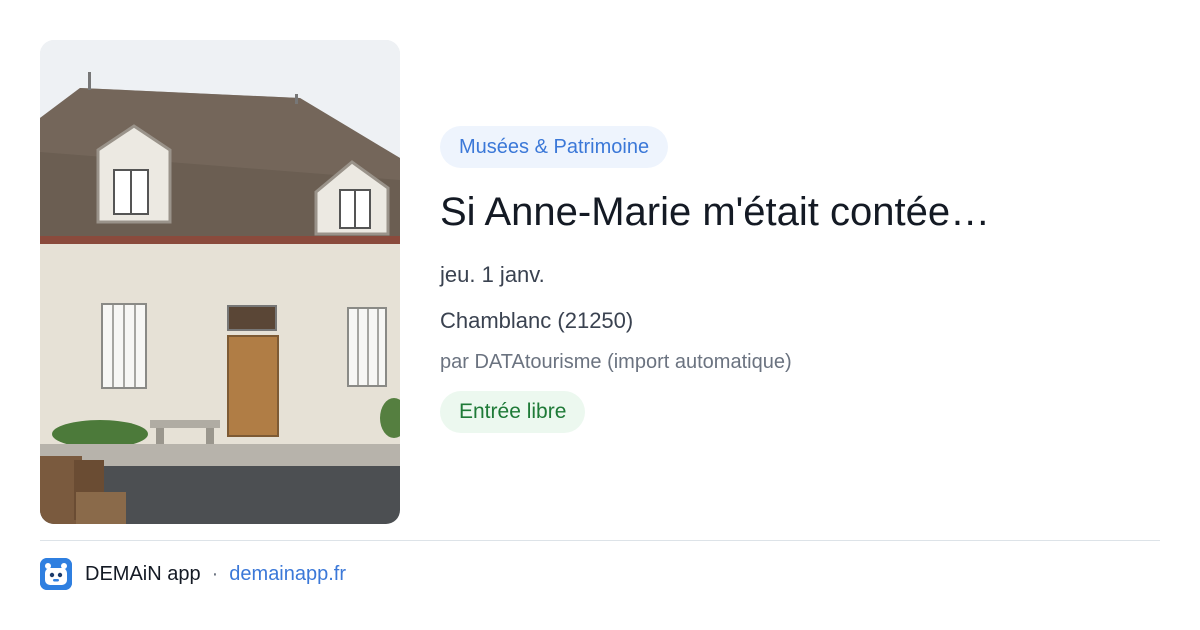  I want to click on domain-link: demainapp.fr, so click(287, 574).